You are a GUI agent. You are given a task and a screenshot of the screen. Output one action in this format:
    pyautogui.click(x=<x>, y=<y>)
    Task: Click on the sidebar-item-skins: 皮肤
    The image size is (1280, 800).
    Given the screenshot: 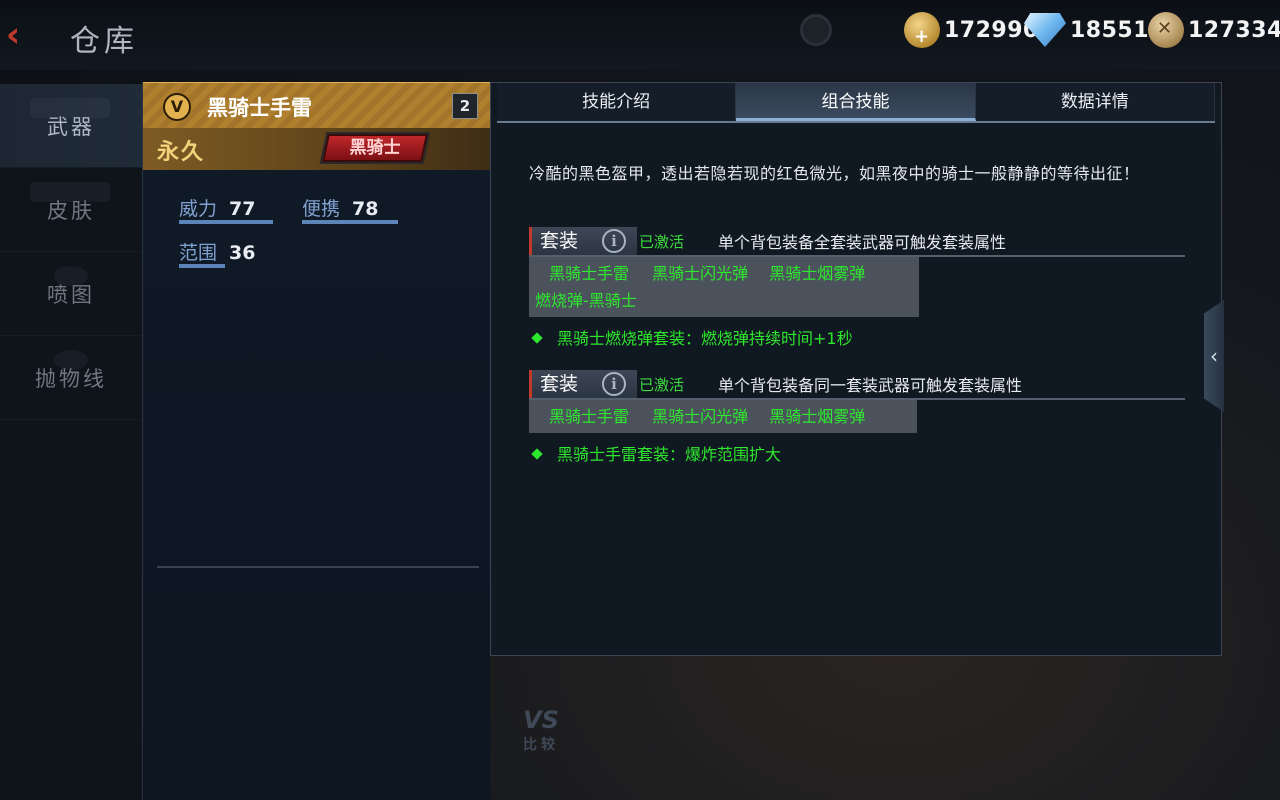 What is the action you would take?
    pyautogui.click(x=71, y=210)
    